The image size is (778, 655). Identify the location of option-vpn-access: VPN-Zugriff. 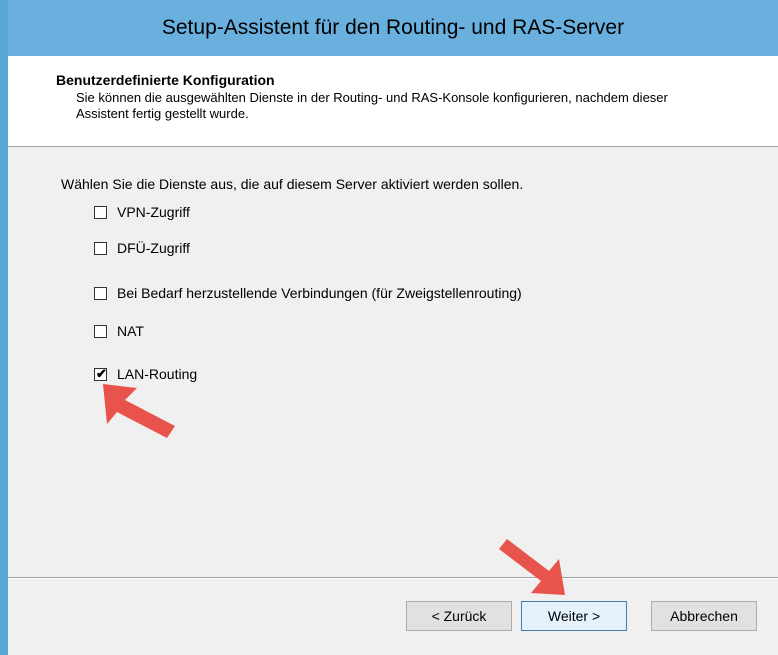
(142, 212).